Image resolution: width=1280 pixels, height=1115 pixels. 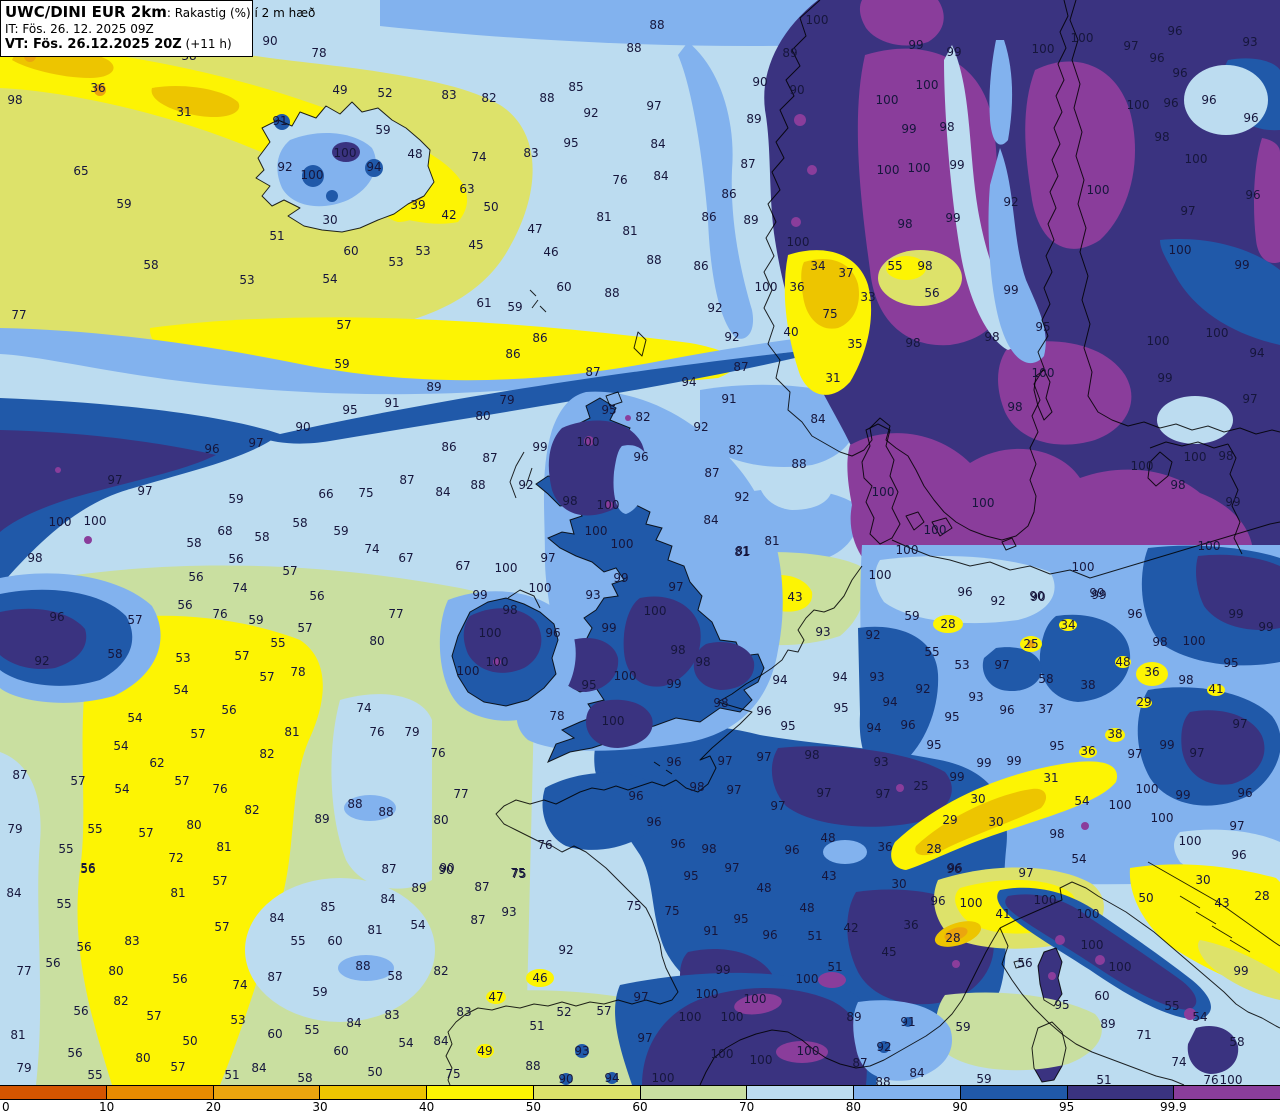 I want to click on humidity-value-label: 79, so click(x=411, y=732).